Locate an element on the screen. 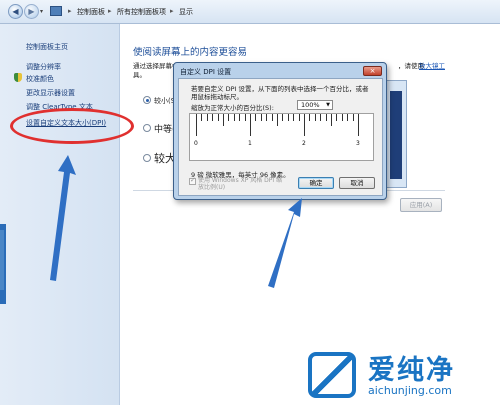 This screenshot has height=405, width=500. watermark: 爱纯净 aichunjing.com is located at coordinates (399, 374).